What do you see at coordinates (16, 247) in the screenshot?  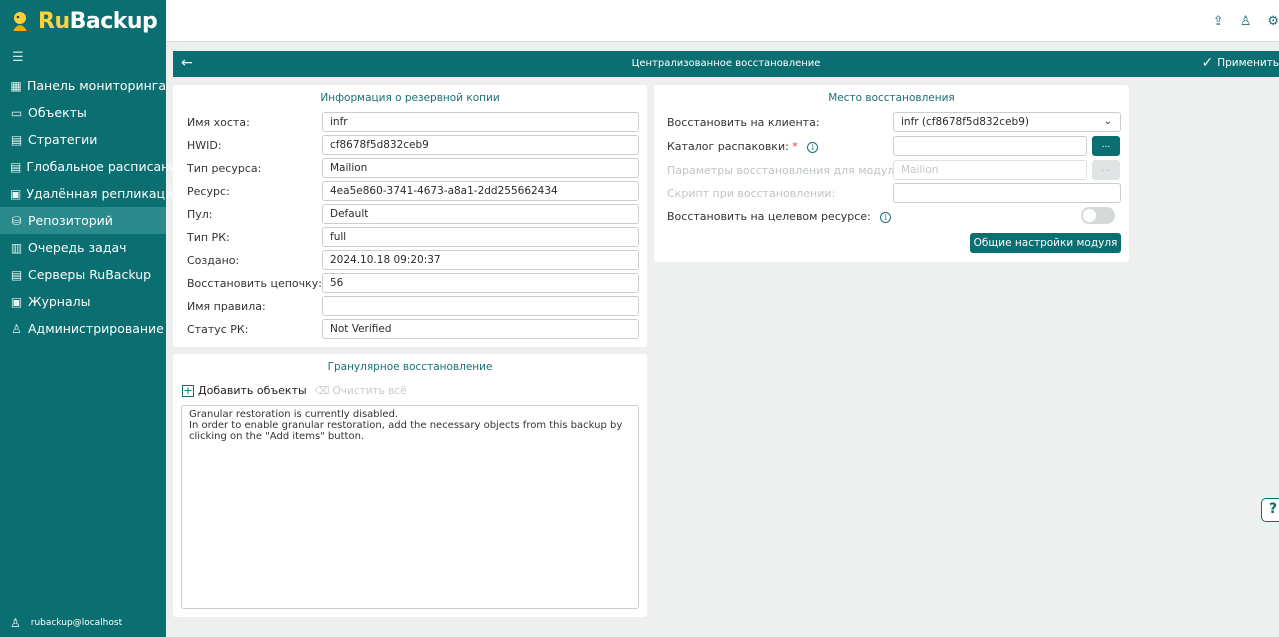 I see `queue-icon: ▥` at bounding box center [16, 247].